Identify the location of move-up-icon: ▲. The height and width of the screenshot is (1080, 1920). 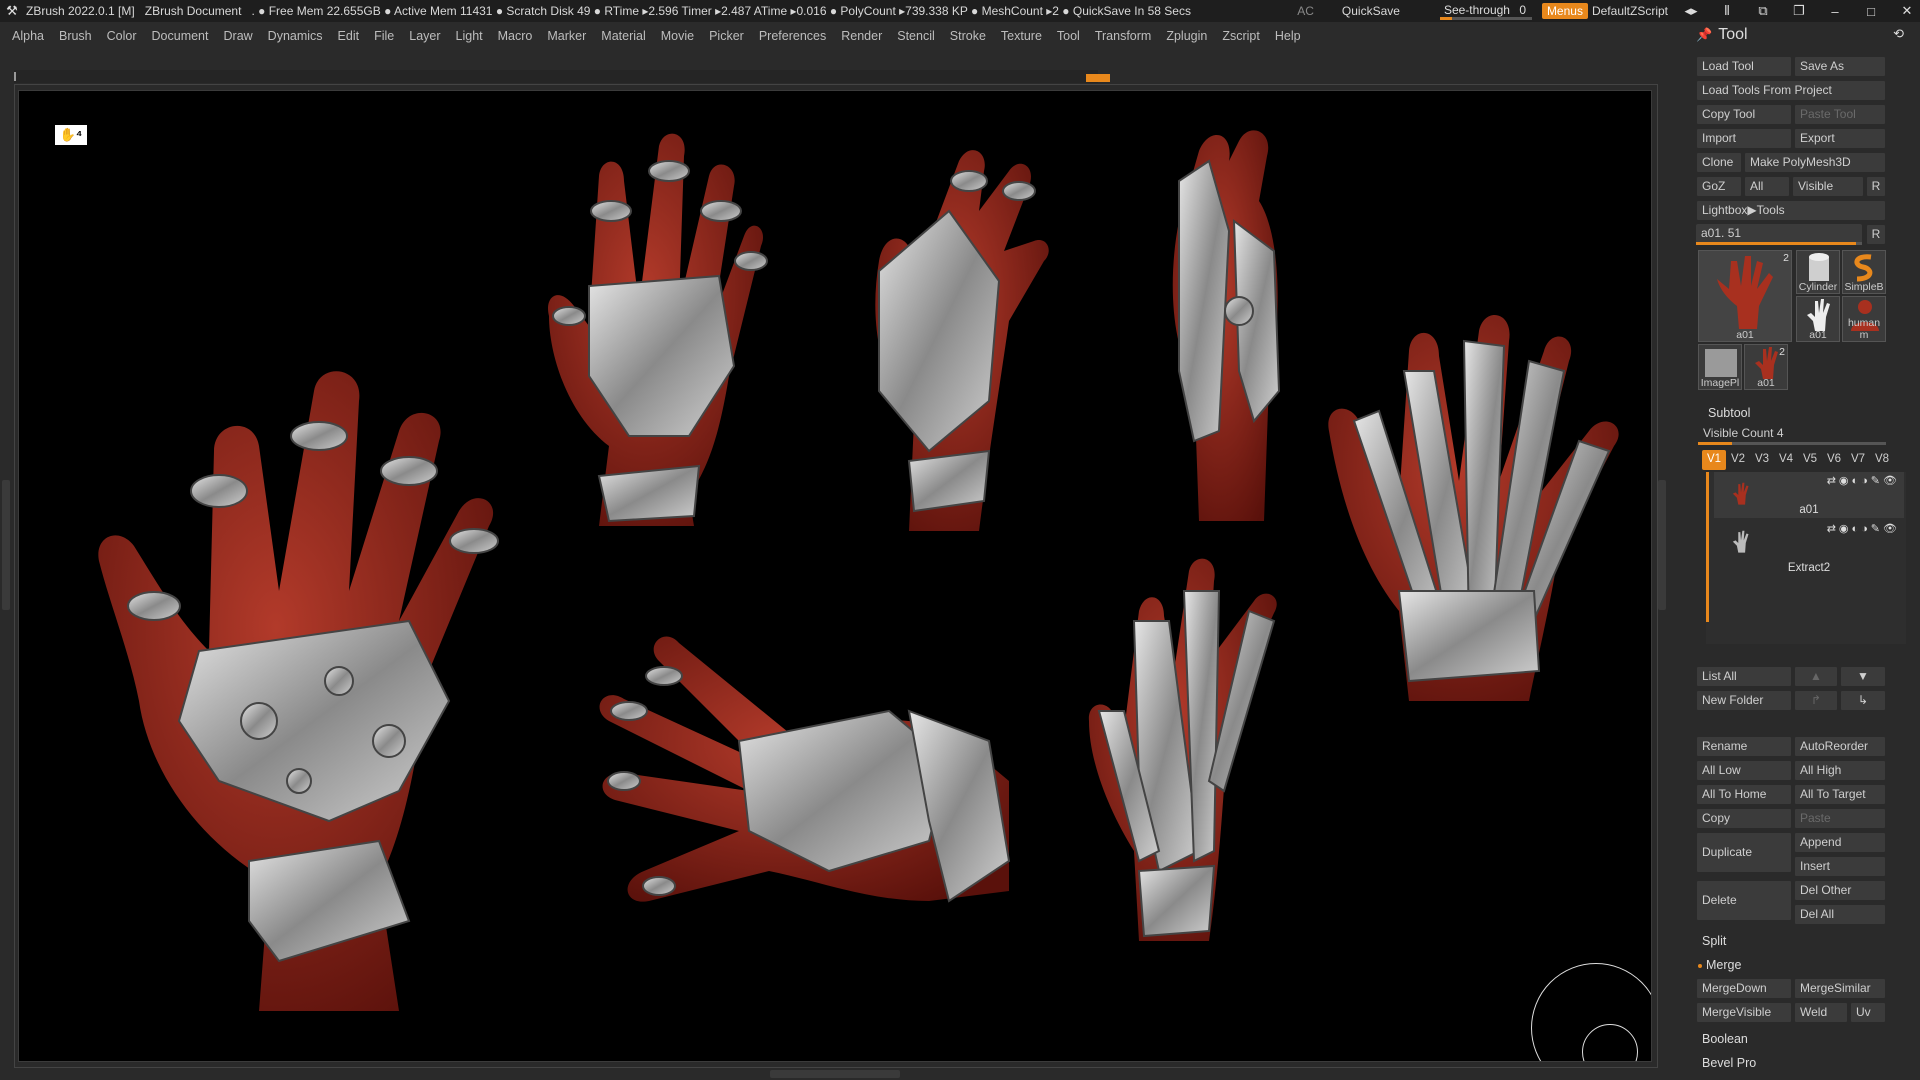
(1816, 676).